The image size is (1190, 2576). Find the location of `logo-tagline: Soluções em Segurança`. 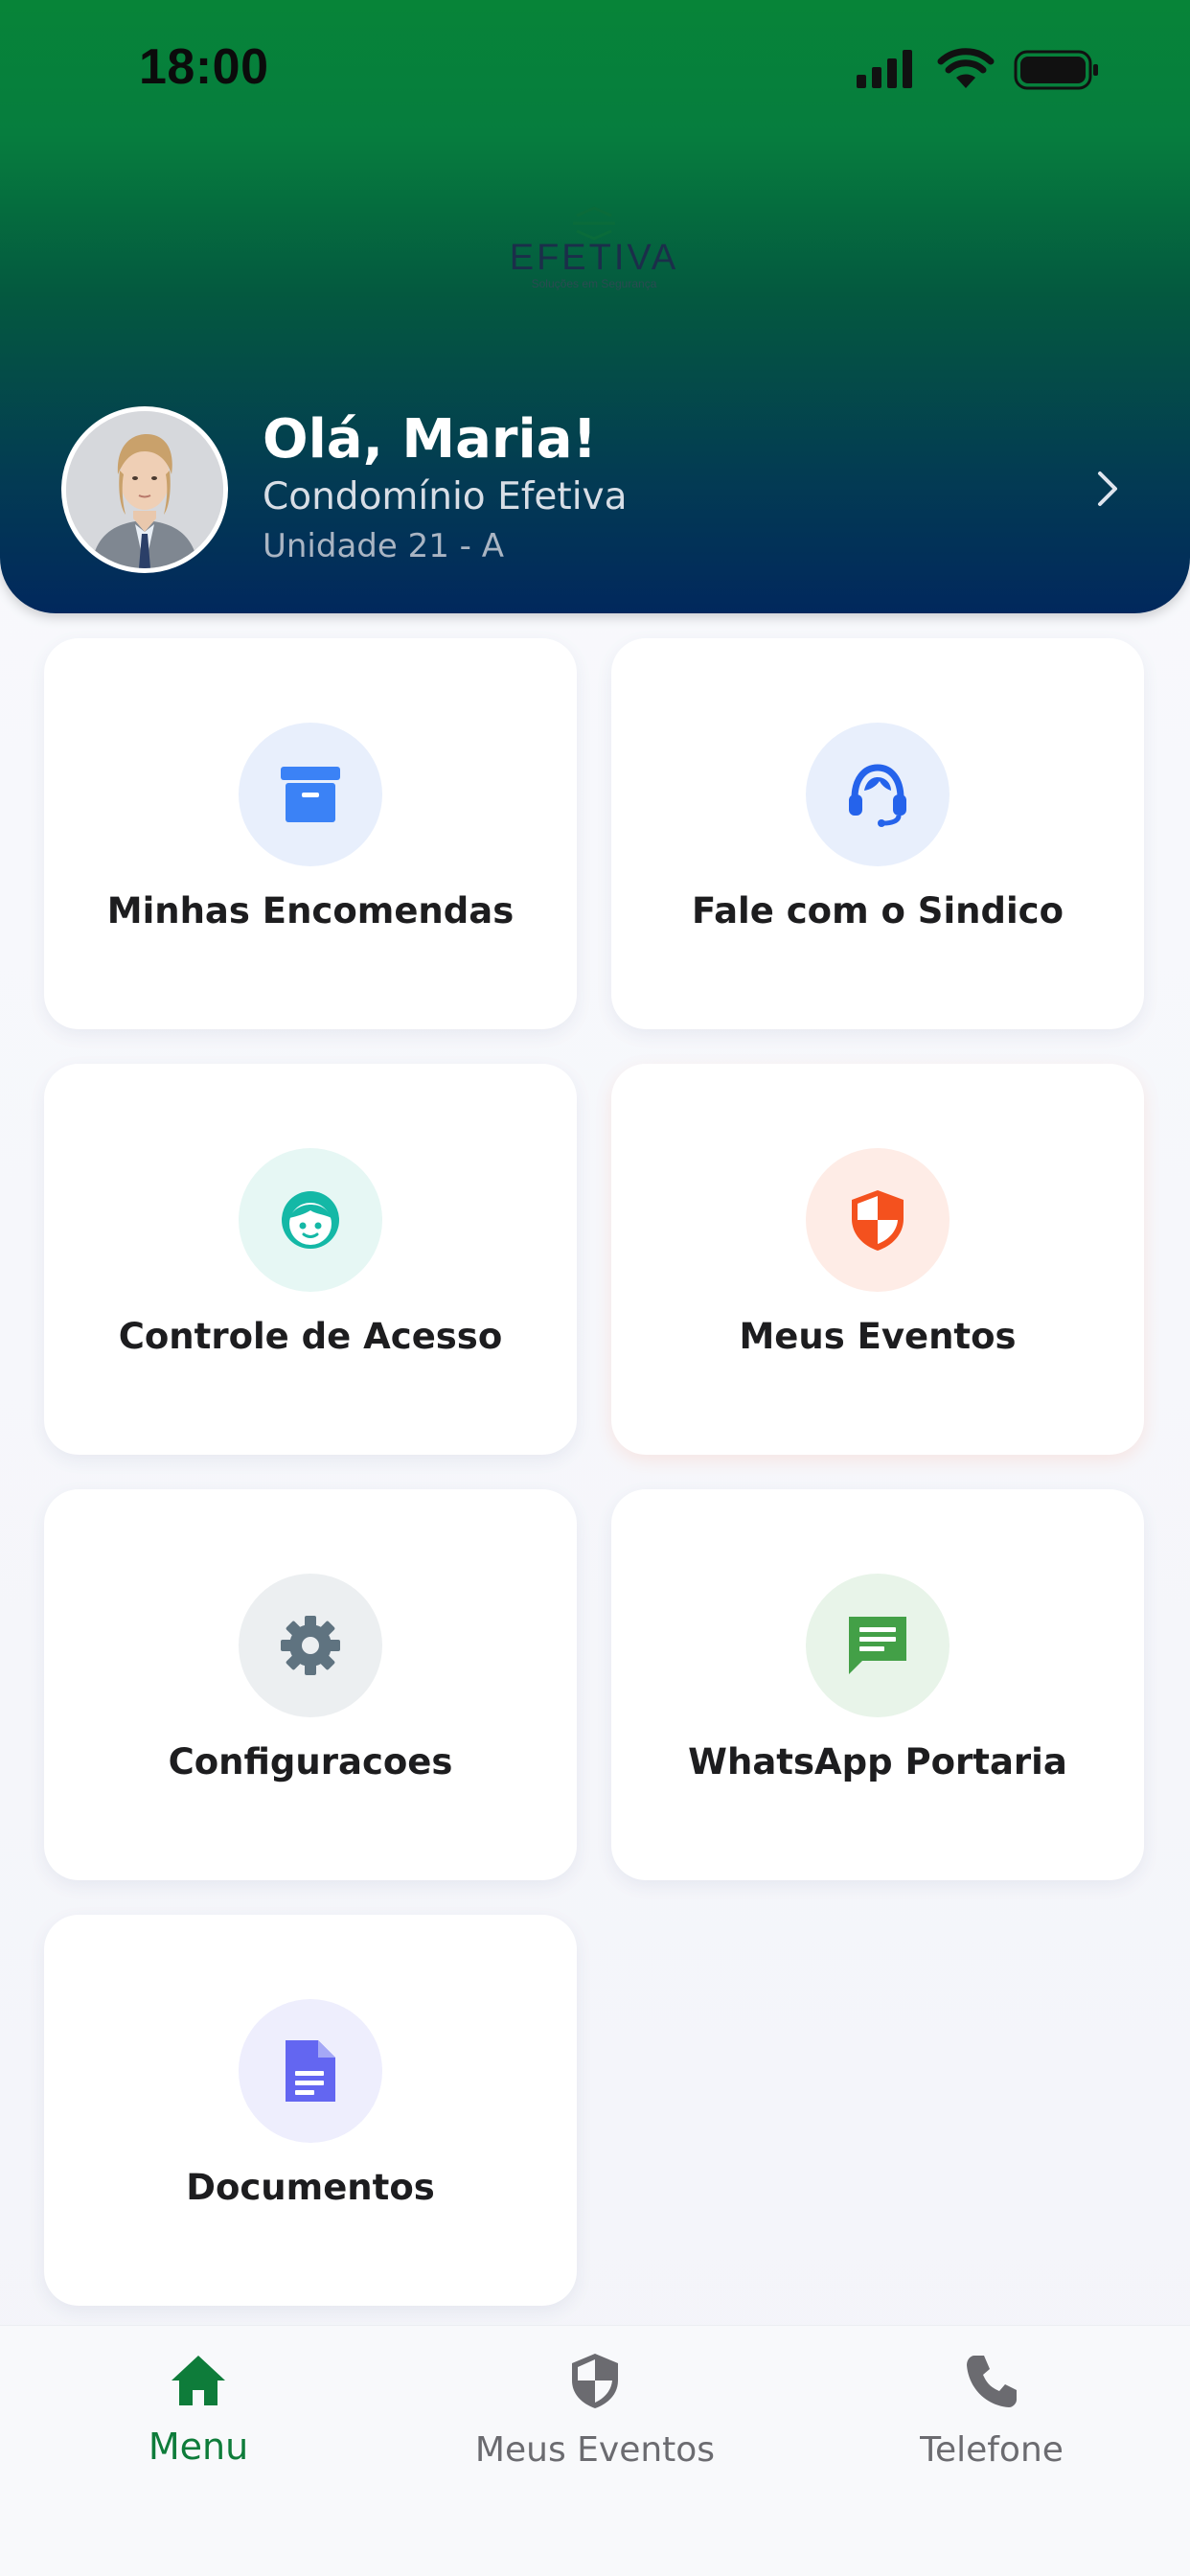

logo-tagline: Soluções em Segurança is located at coordinates (594, 283).